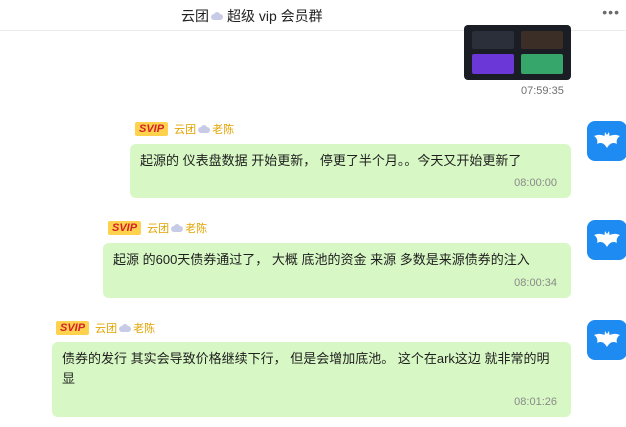  What do you see at coordinates (535, 183) in the screenshot?
I see `message-time: 08:00:00` at bounding box center [535, 183].